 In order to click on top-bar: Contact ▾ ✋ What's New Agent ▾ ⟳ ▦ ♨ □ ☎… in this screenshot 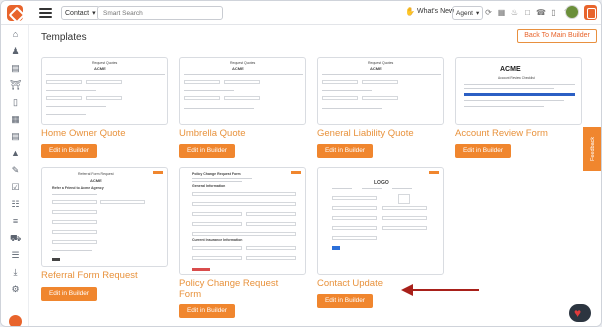, I will do `click(301, 13)`.